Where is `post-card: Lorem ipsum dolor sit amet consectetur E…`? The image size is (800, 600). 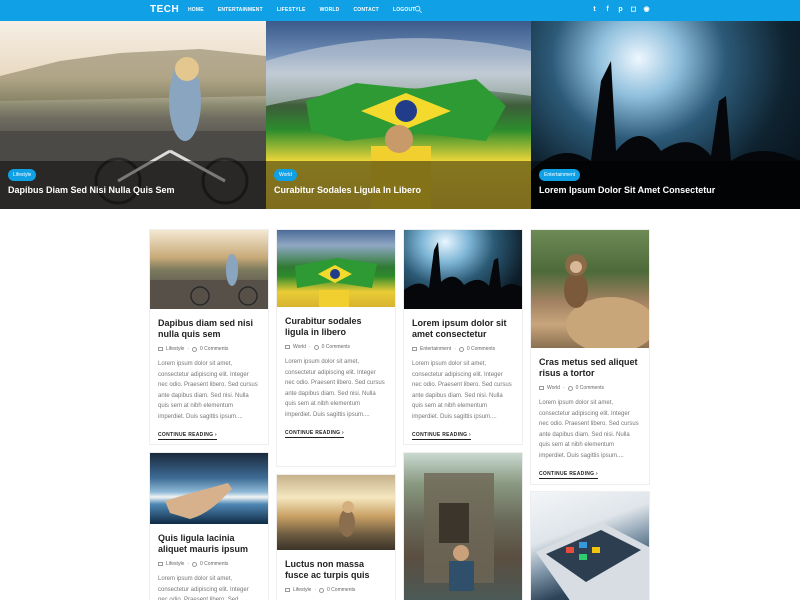 post-card: Lorem ipsum dolor sit amet consectetur E… is located at coordinates (463, 337).